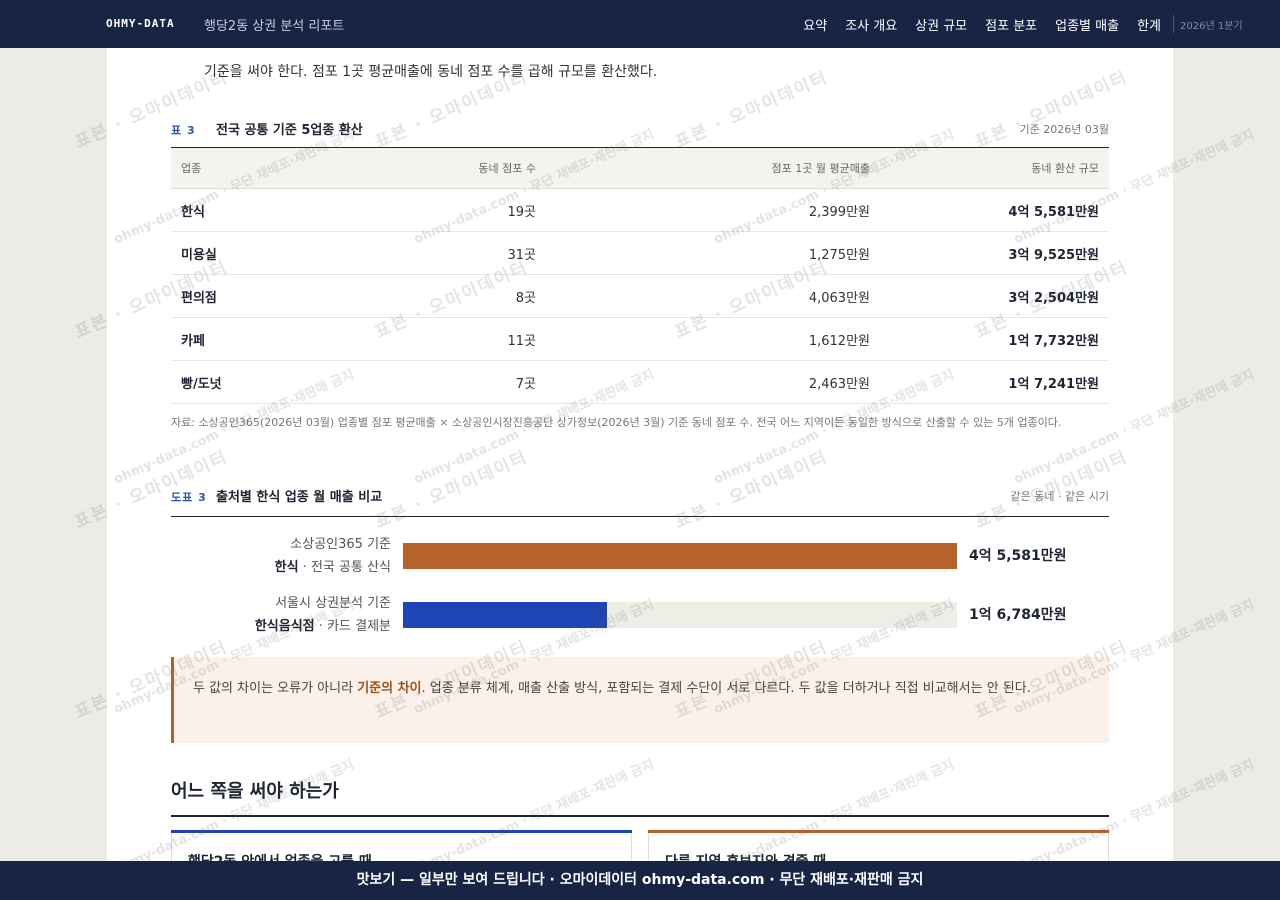 The height and width of the screenshot is (900, 1280). I want to click on nav-item-limitations: 한계, so click(1149, 24).